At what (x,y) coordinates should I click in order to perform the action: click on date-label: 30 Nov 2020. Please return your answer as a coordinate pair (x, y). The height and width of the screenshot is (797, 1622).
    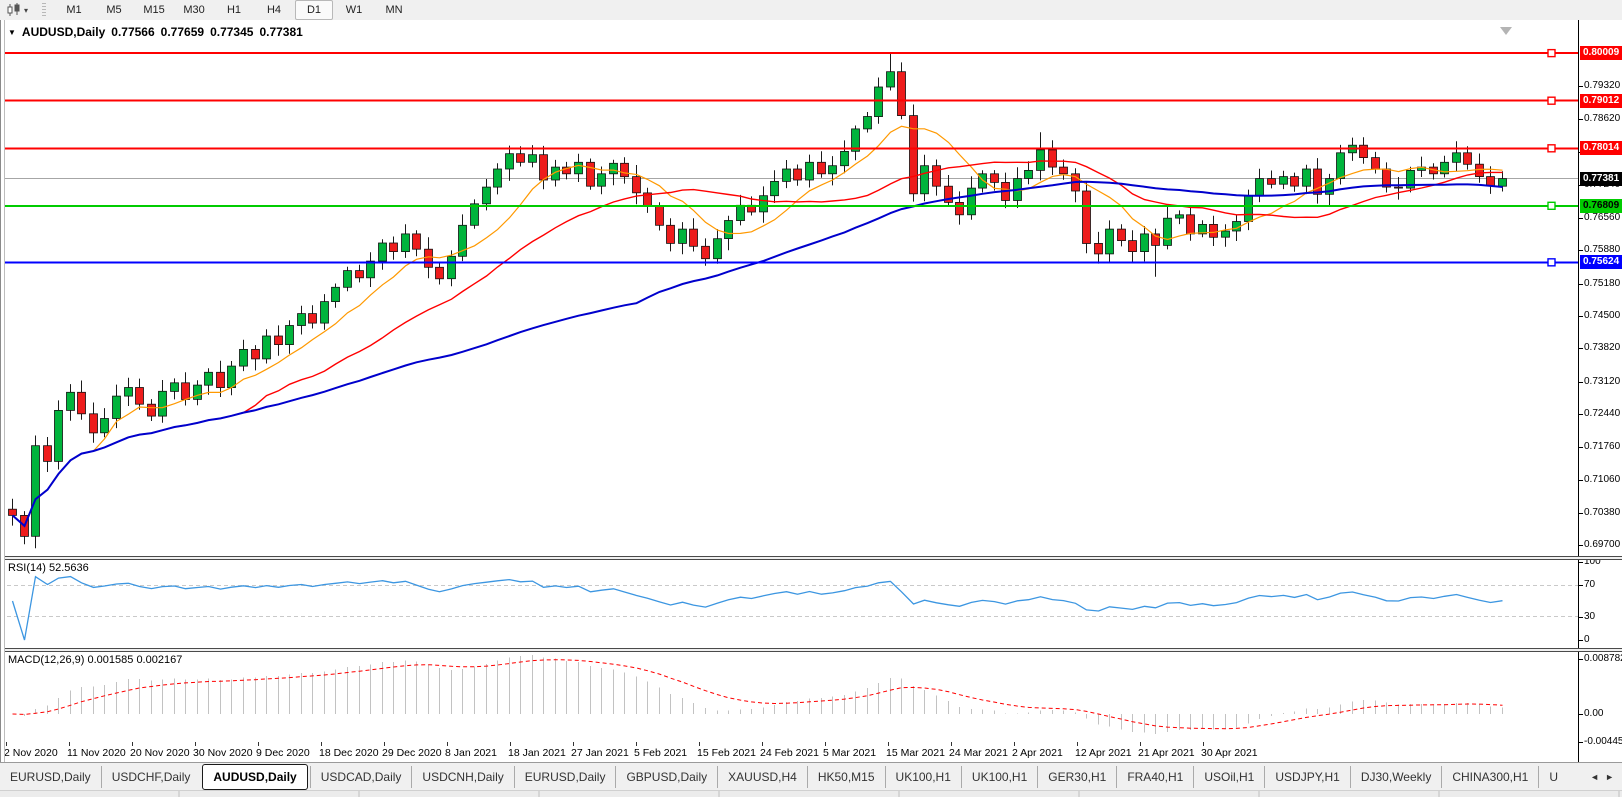
    Looking at the image, I should click on (223, 753).